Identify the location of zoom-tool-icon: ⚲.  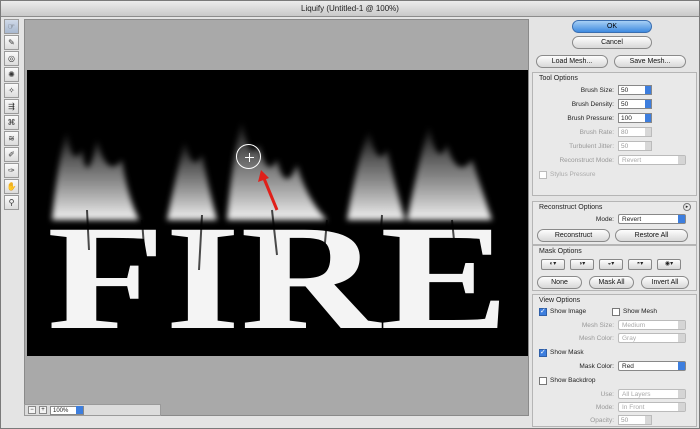
(11, 202).